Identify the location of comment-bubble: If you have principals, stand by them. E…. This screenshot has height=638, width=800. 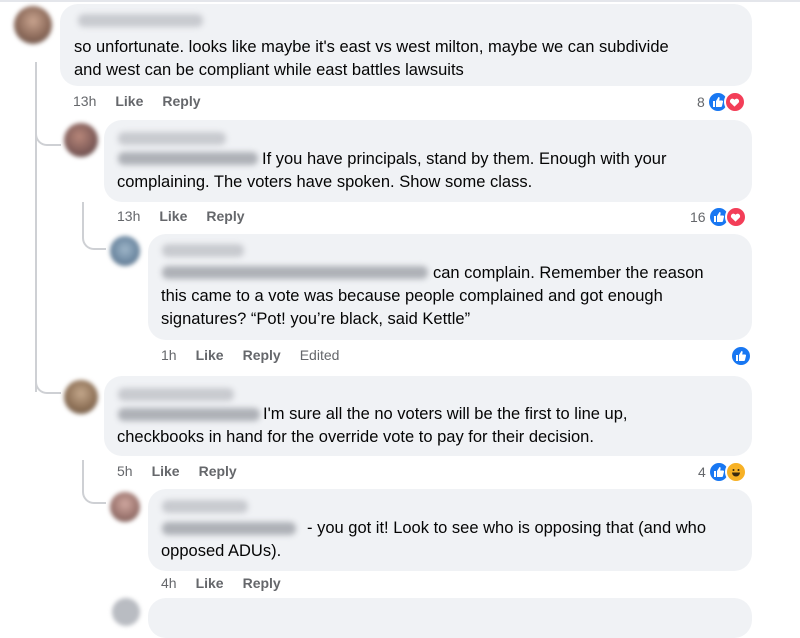
(428, 161).